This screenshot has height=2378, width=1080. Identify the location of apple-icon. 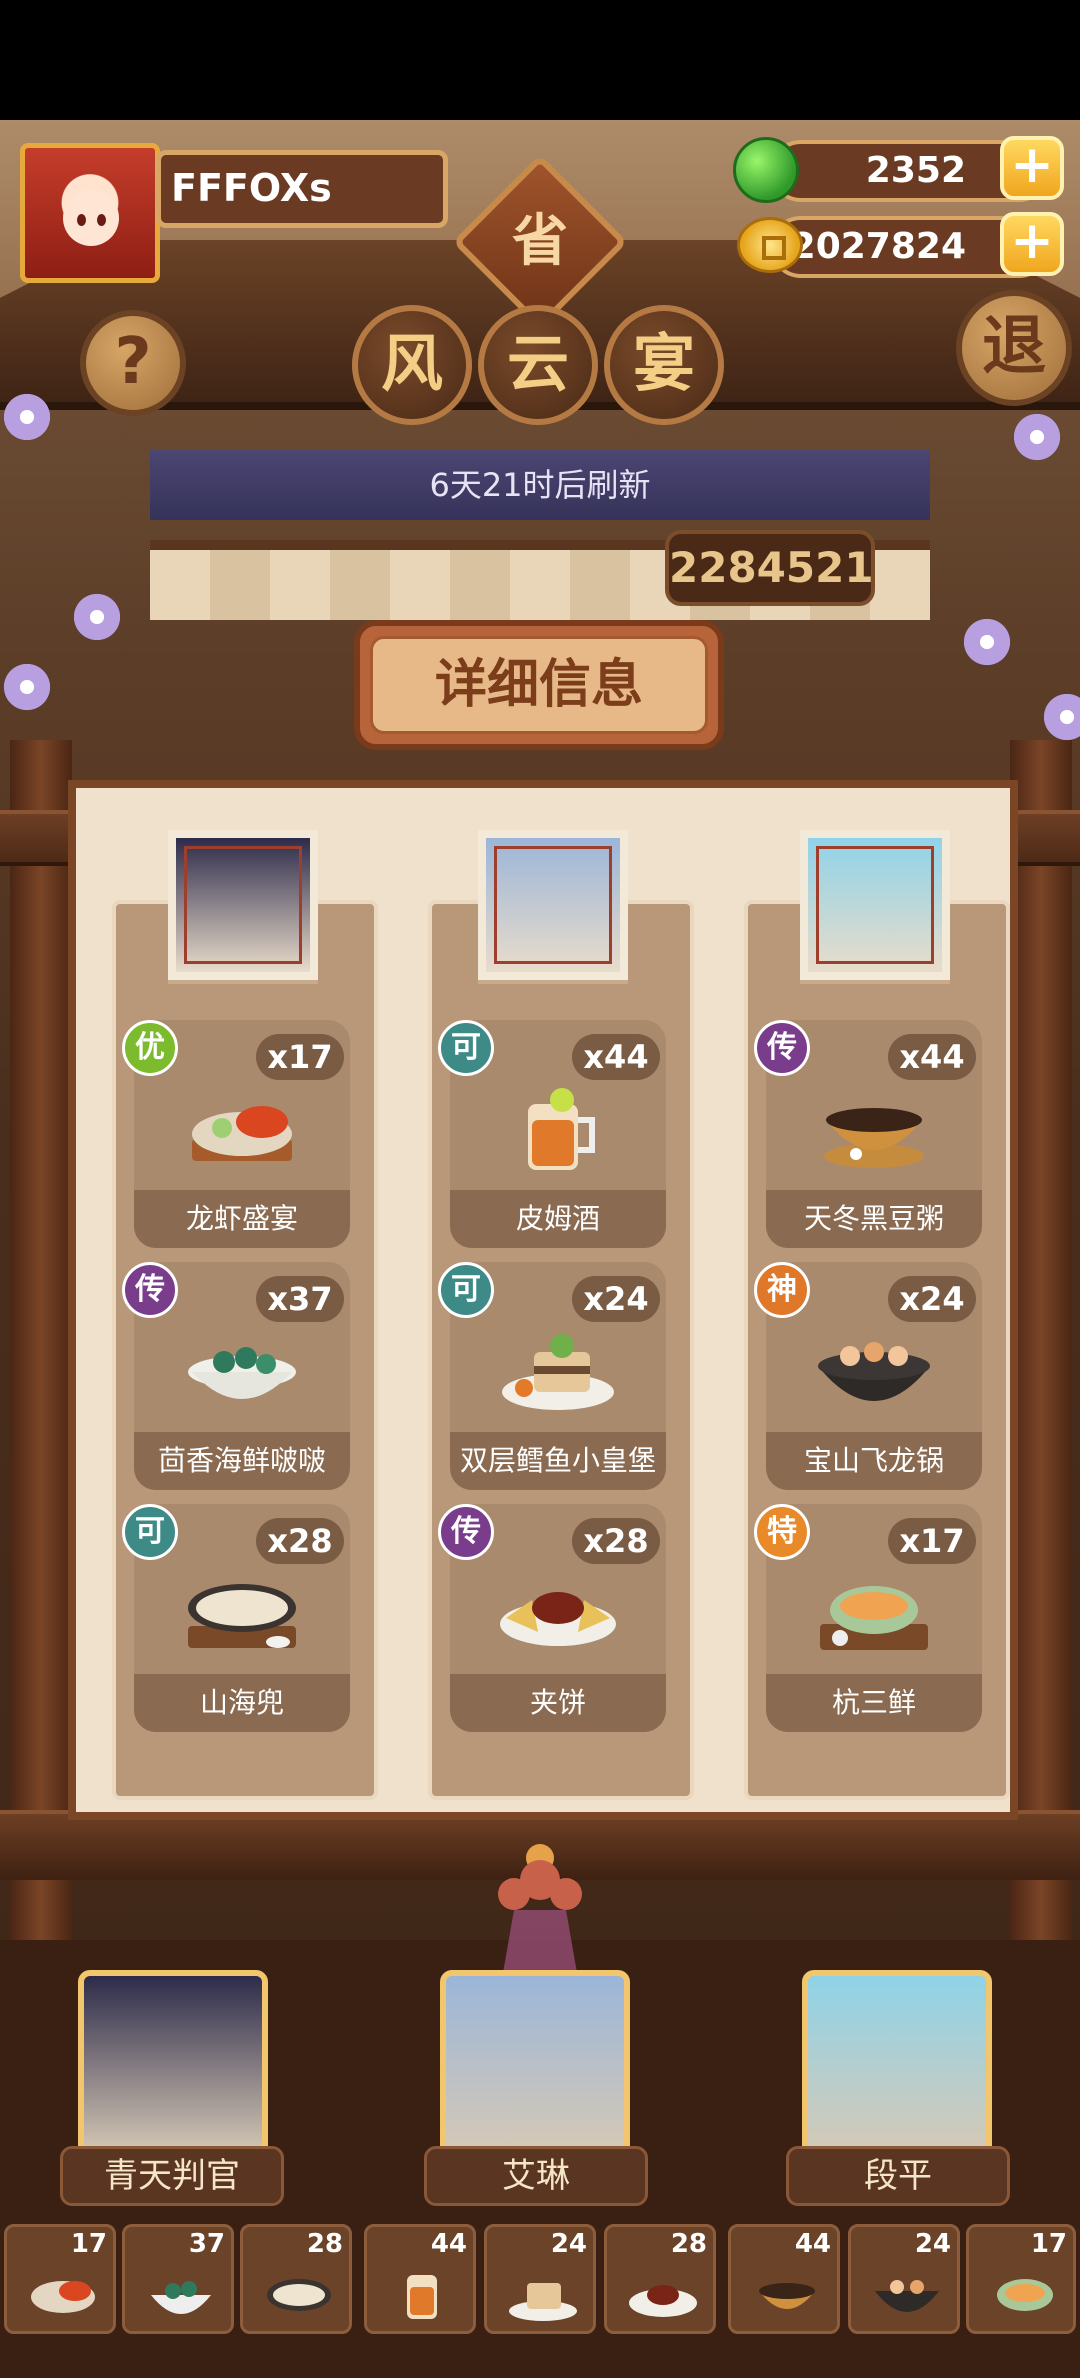
(766, 170).